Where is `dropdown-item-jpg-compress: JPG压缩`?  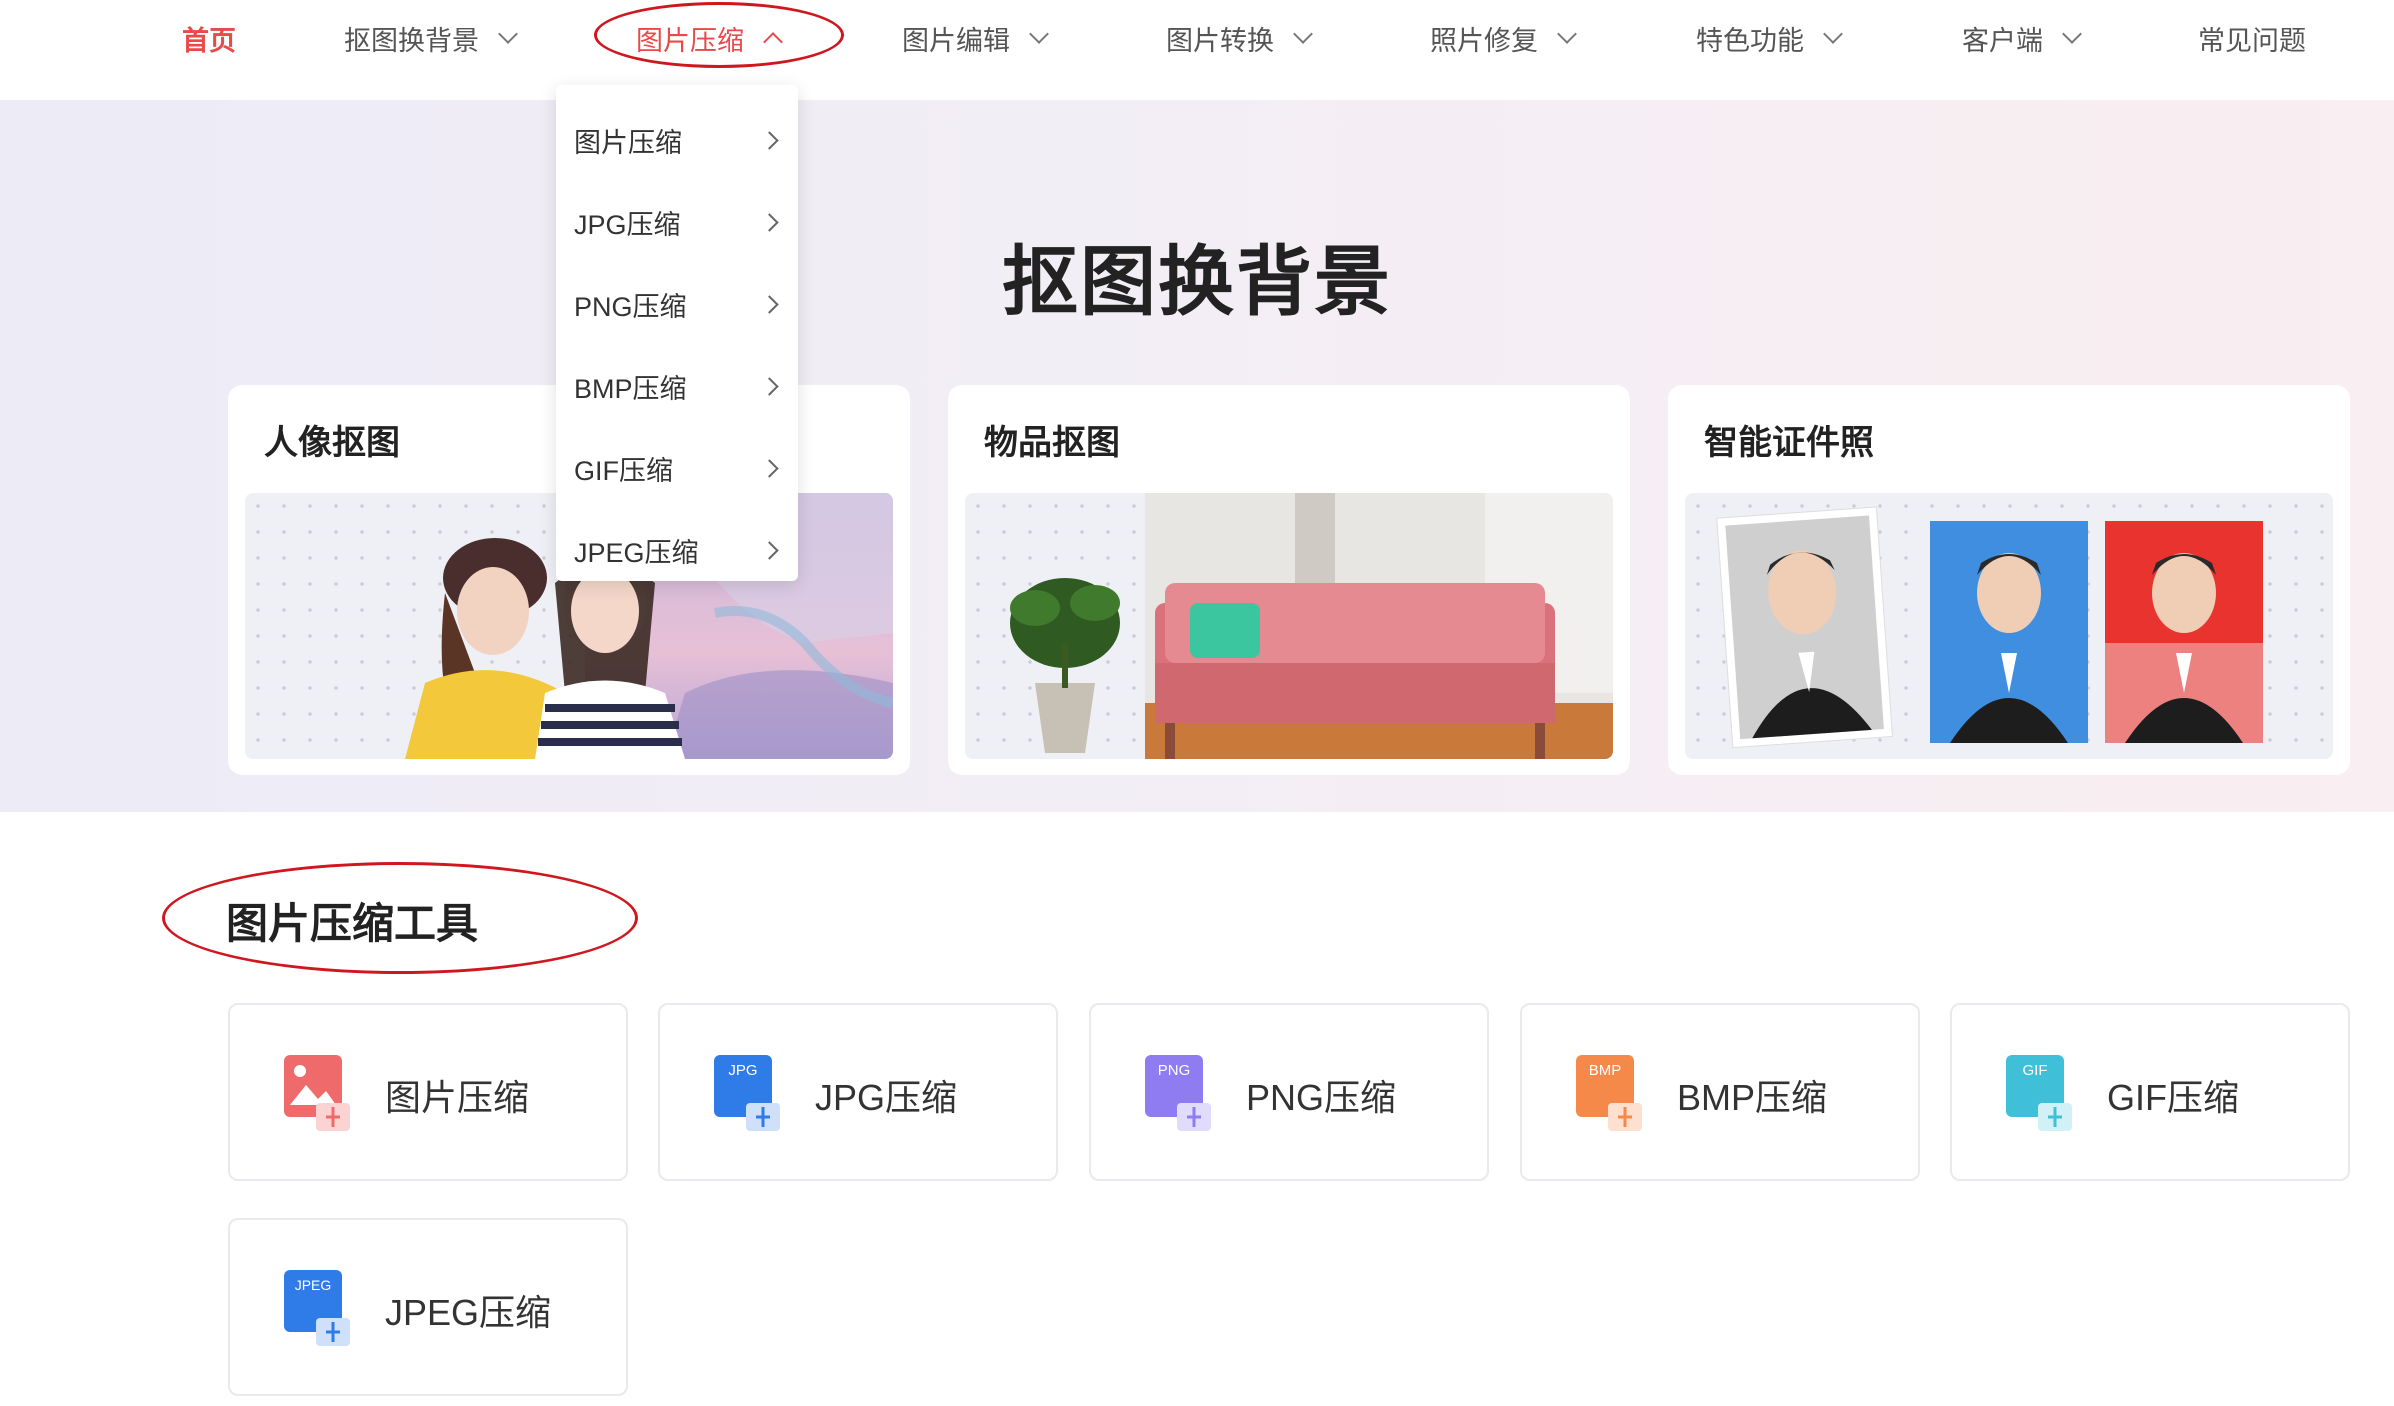
dropdown-item-jpg-compress: JPG压缩 is located at coordinates (677, 222).